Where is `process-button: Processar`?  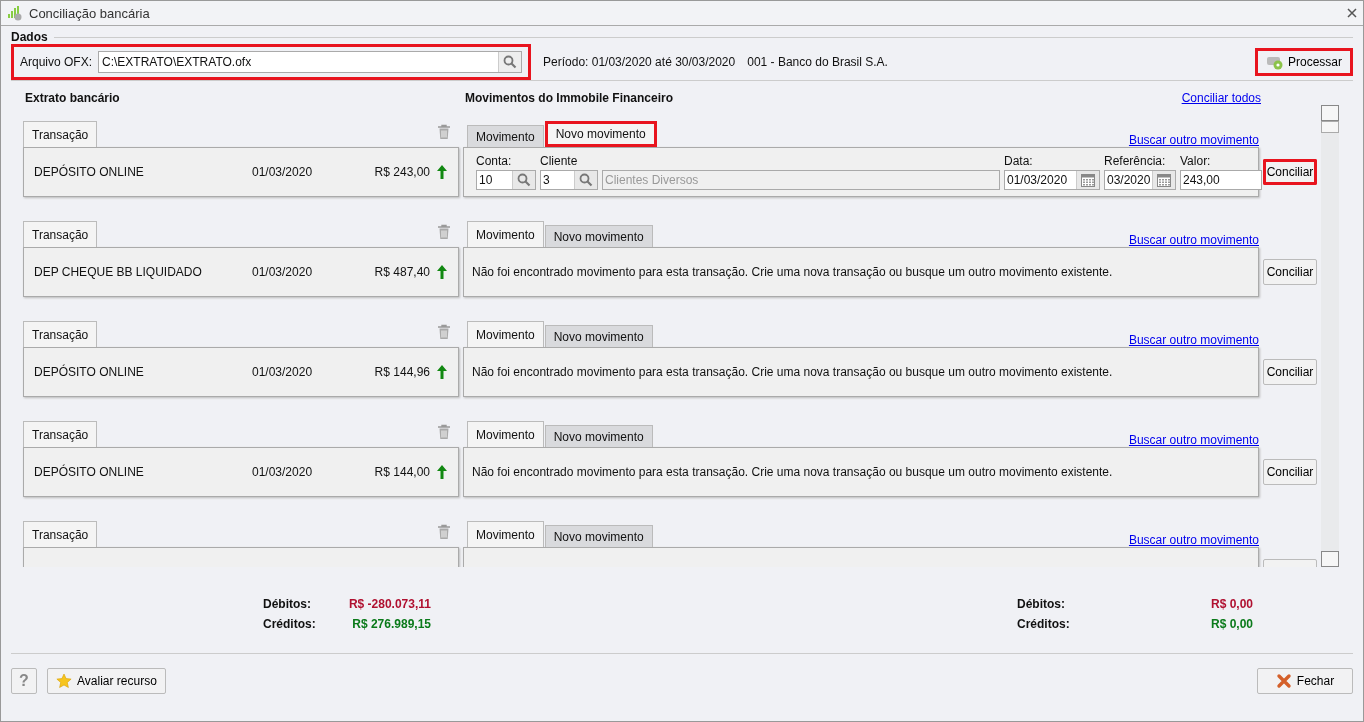 process-button: Processar is located at coordinates (1303, 62).